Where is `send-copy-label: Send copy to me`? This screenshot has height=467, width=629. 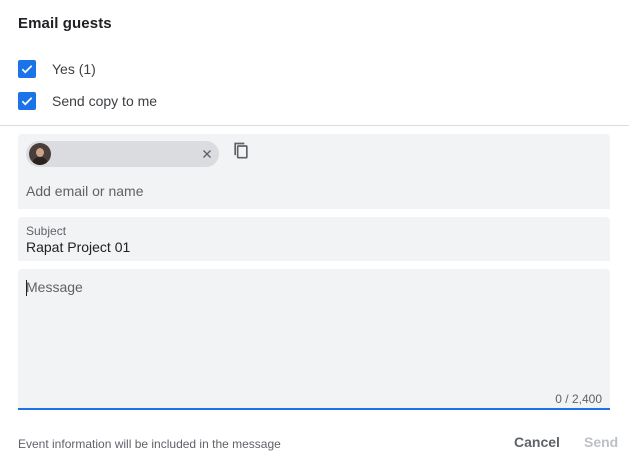 send-copy-label: Send copy to me is located at coordinates (105, 101).